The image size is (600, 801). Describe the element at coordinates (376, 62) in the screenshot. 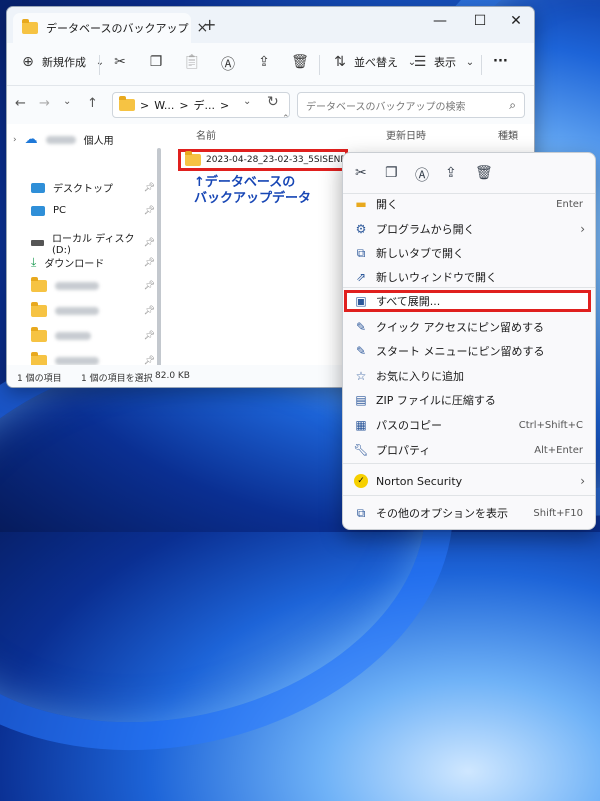

I see `sort-button: ⇅ 並べ替え ⌄` at that location.